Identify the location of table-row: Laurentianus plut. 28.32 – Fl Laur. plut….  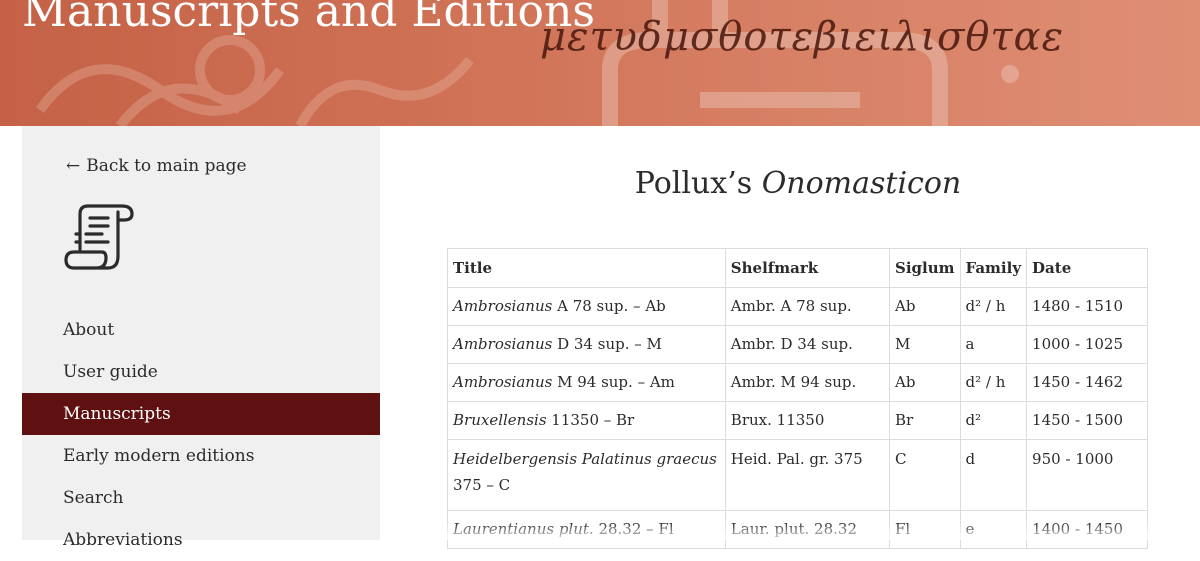
(797, 529).